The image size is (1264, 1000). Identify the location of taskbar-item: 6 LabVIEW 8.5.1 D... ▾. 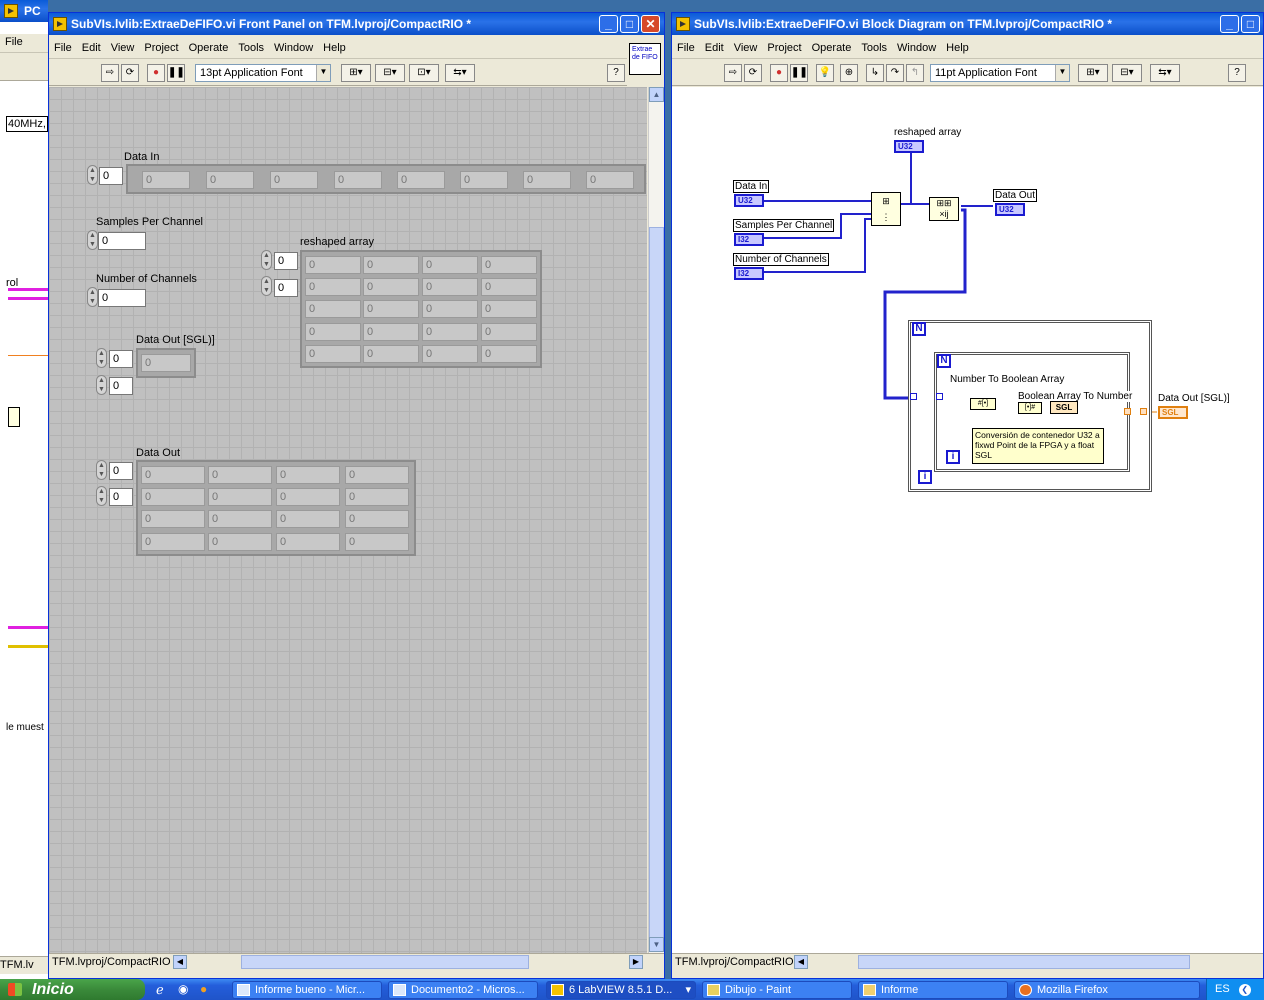
(621, 990).